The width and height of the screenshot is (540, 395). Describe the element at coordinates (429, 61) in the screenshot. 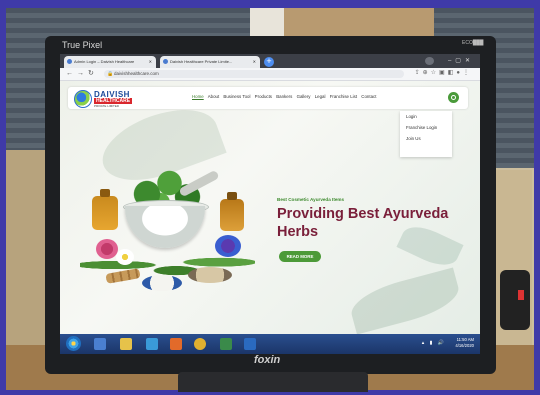

I see `profile-icon` at that location.